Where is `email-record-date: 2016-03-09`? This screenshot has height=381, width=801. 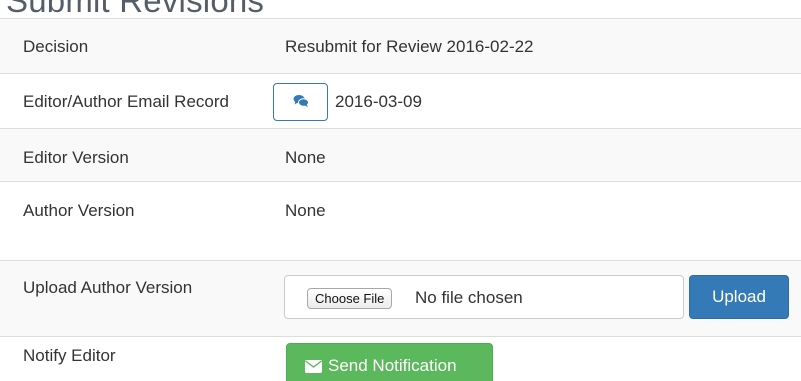
email-record-date: 2016-03-09 is located at coordinates (378, 101).